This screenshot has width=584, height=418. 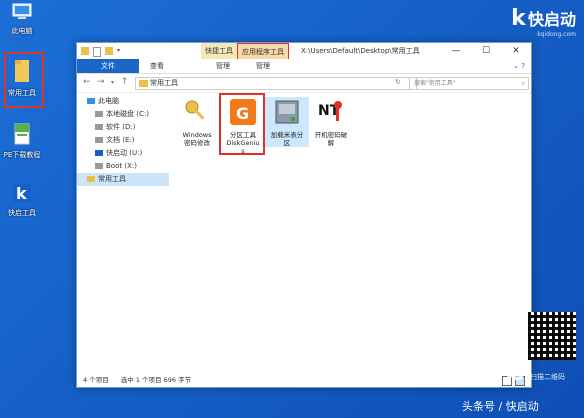 I want to click on nav-label: 快启动 (U:), so click(x=124, y=153).